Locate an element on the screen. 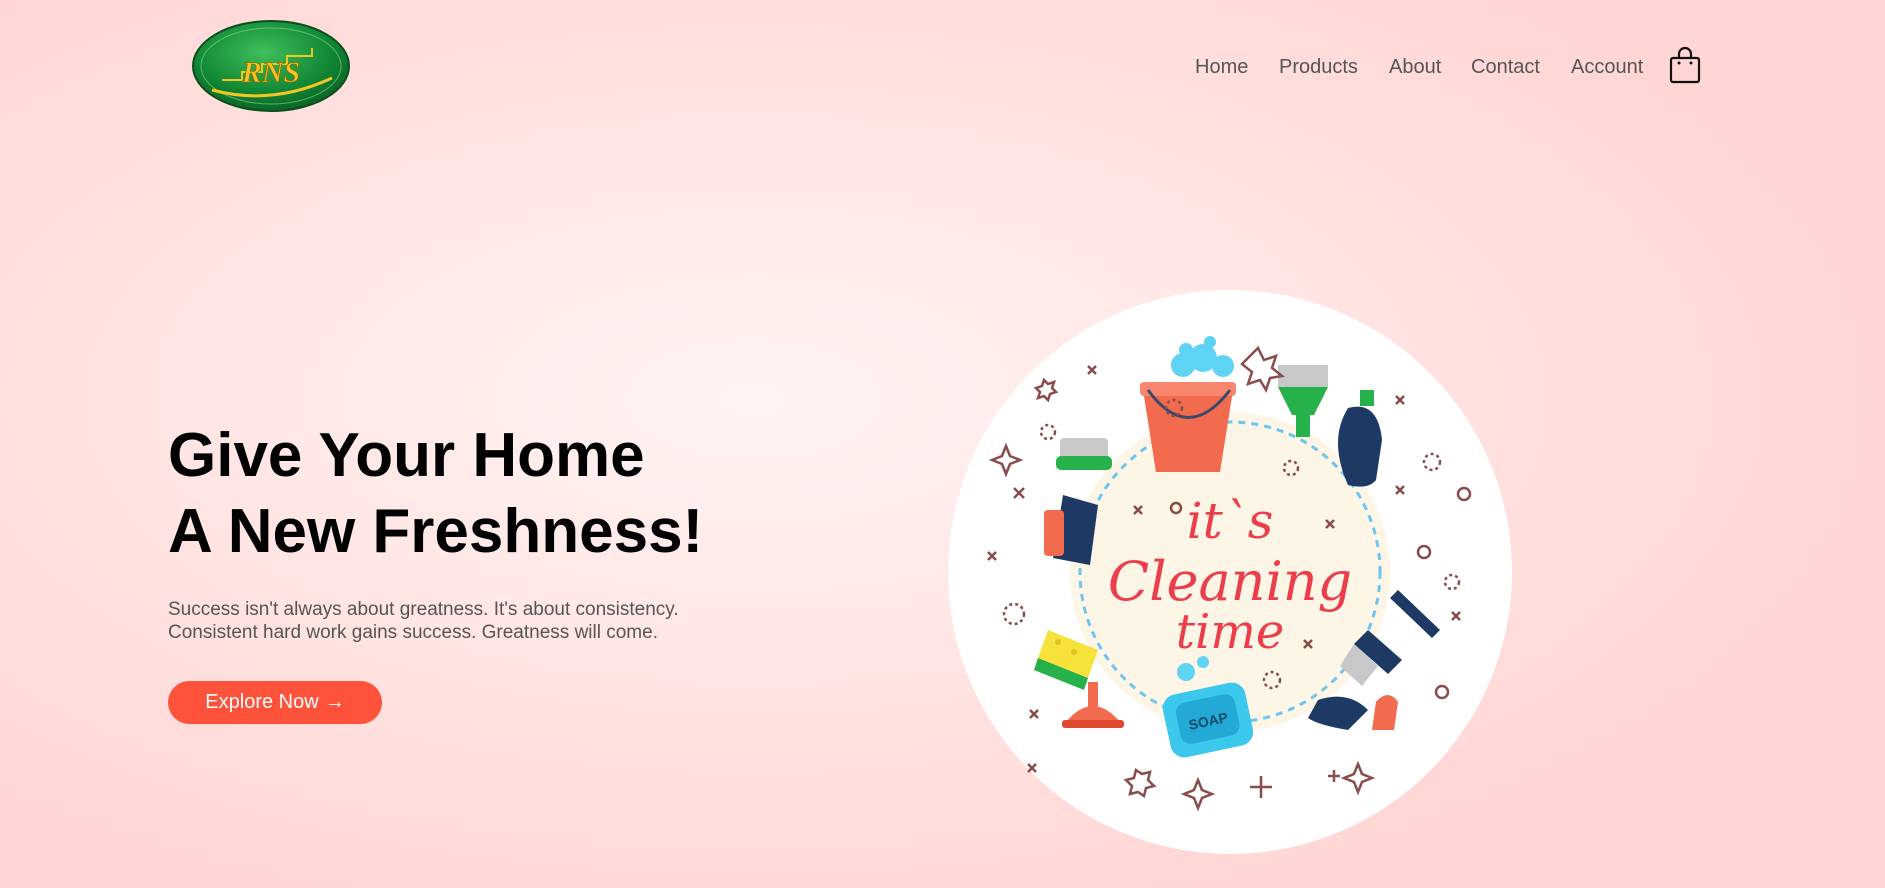 The image size is (1885, 888). nav-contact: Contact is located at coordinates (1505, 67).